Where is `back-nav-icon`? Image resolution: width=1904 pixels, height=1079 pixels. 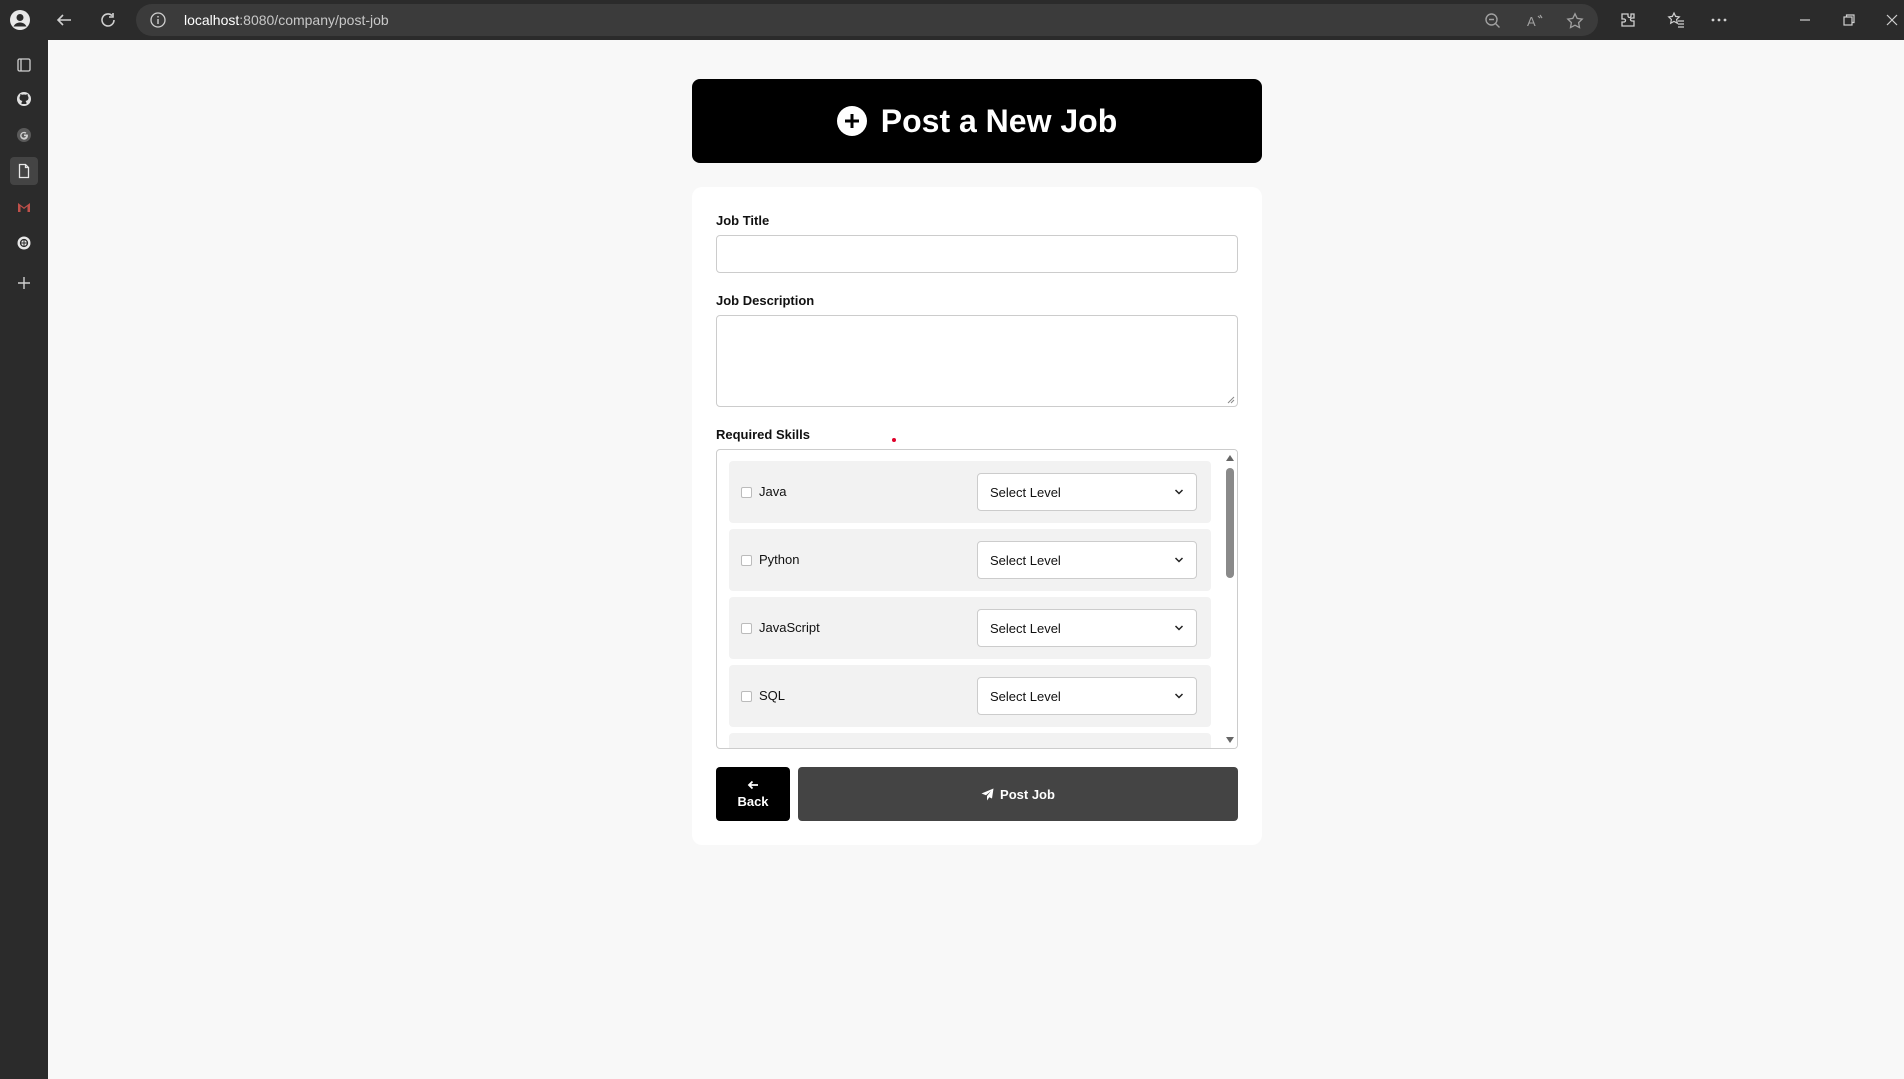 back-nav-icon is located at coordinates (64, 20).